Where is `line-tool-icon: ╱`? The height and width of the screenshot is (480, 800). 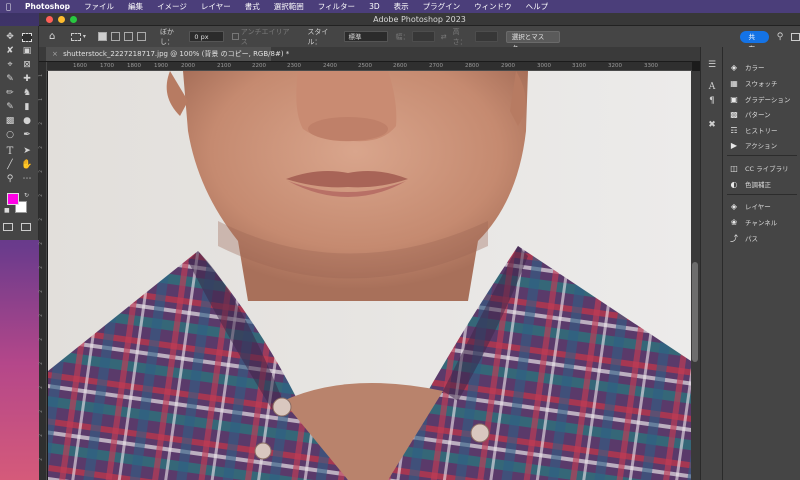
line-tool-icon: ╱ is located at coordinates (10, 165).